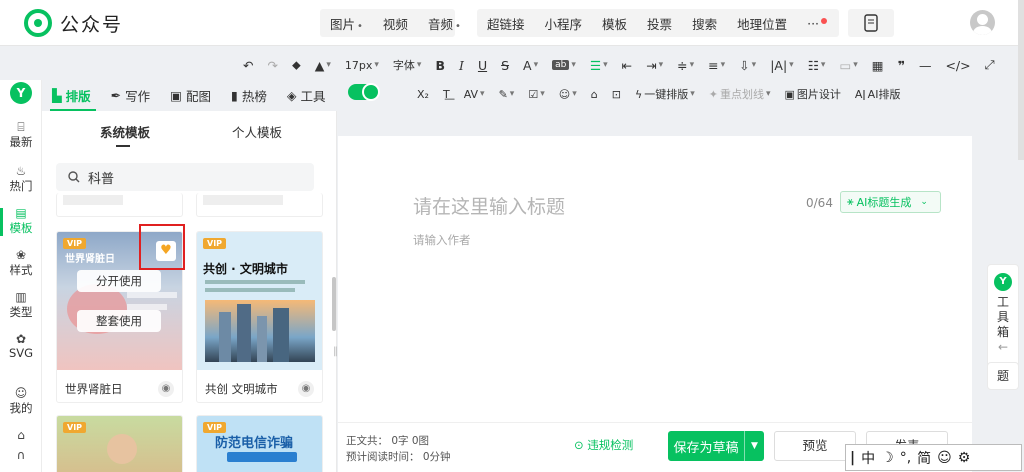 This screenshot has width=1024, height=472. What do you see at coordinates (21, 455) in the screenshot?
I see `rail-item-support: ∩` at bounding box center [21, 455].